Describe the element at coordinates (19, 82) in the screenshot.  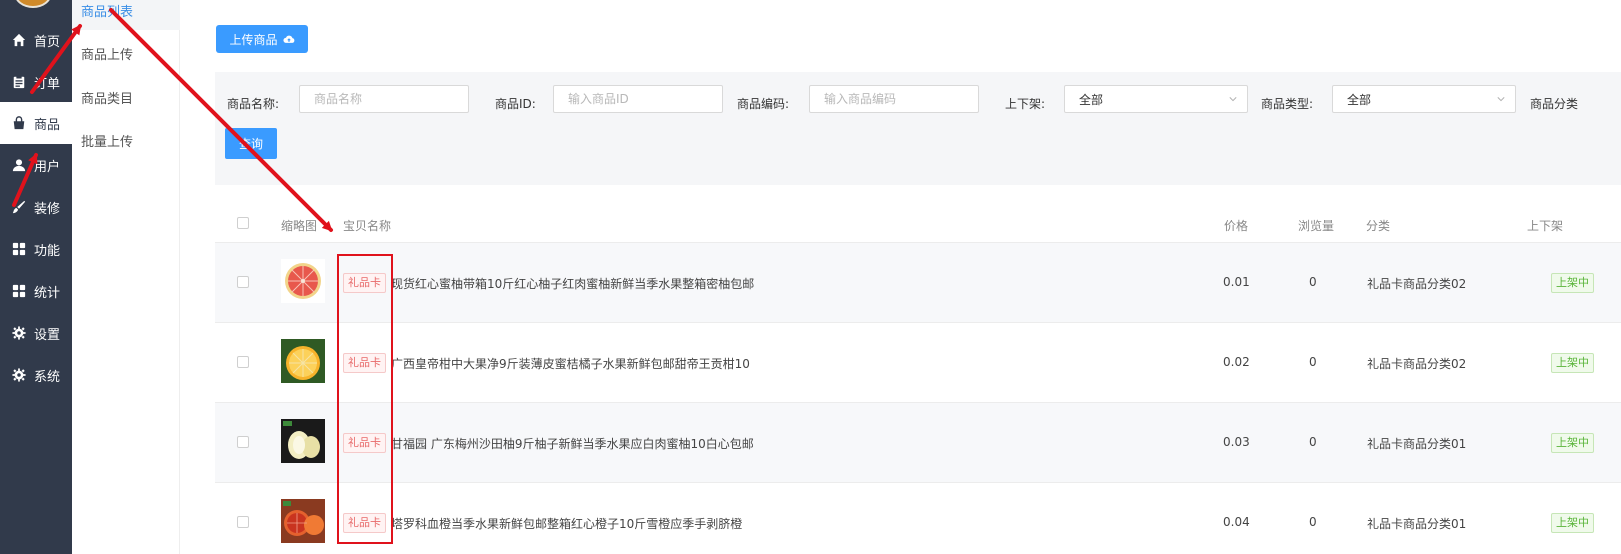
I see `clipboard-icon` at that location.